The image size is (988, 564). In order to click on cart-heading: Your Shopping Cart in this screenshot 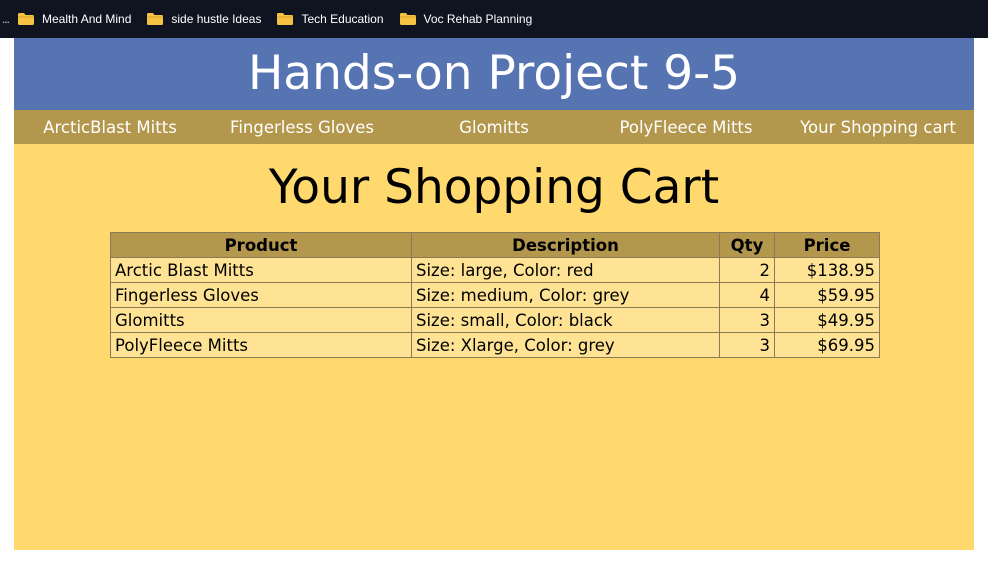, I will do `click(494, 187)`.